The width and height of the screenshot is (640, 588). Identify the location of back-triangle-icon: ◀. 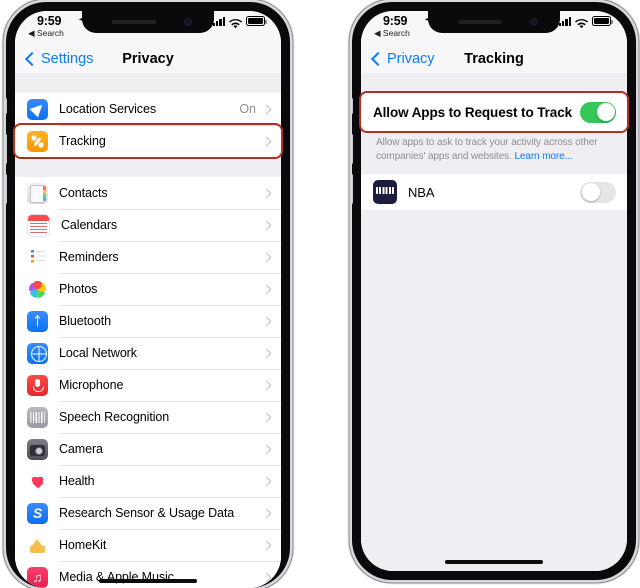
(31, 33).